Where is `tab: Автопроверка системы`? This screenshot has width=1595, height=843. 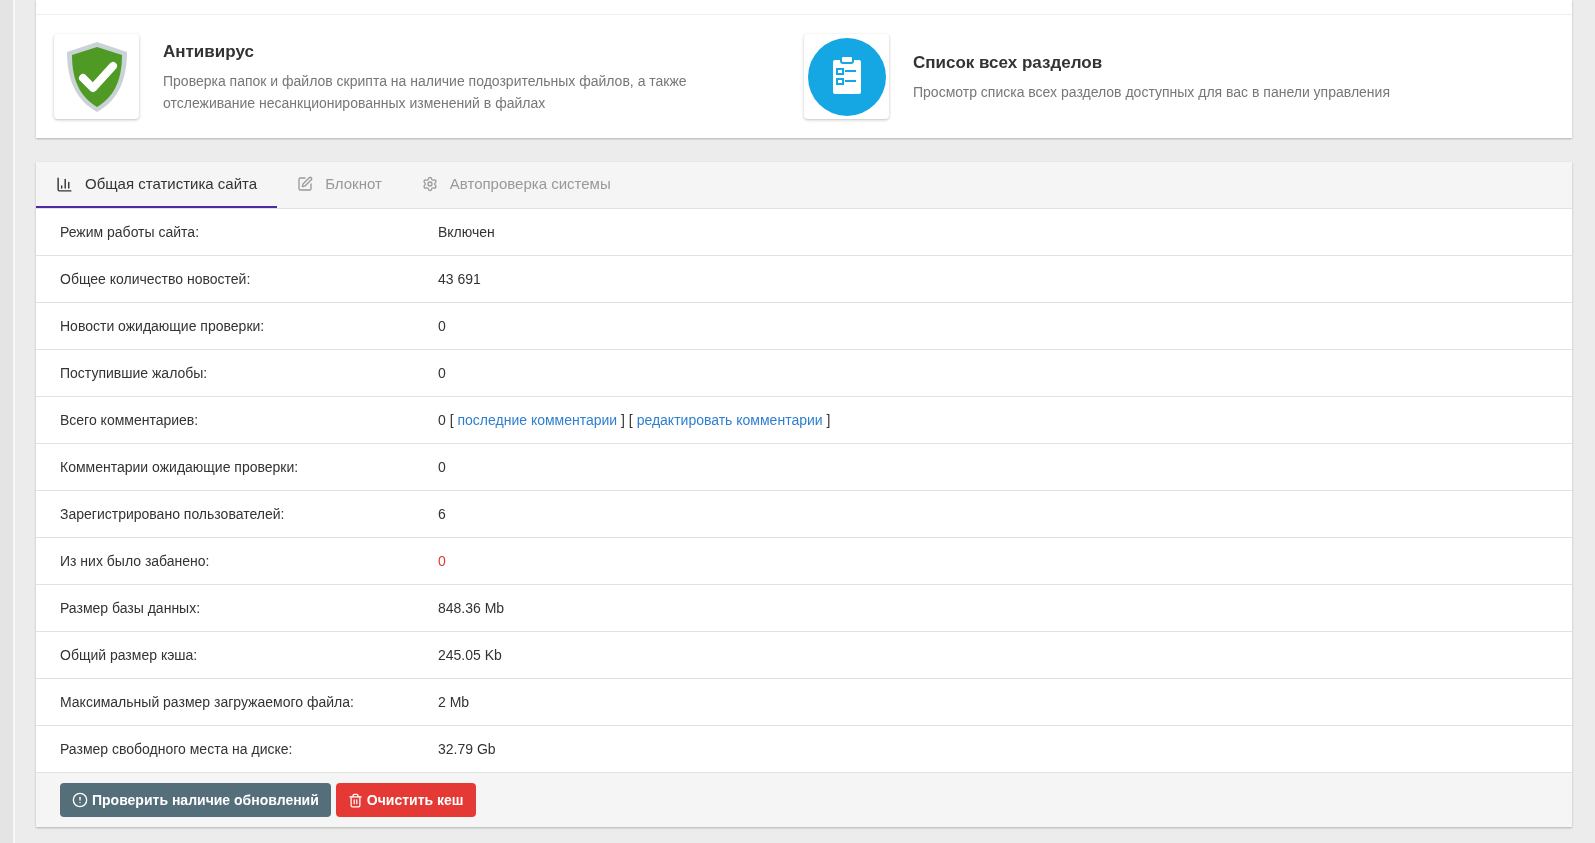 tab: Автопроверка системы is located at coordinates (516, 185).